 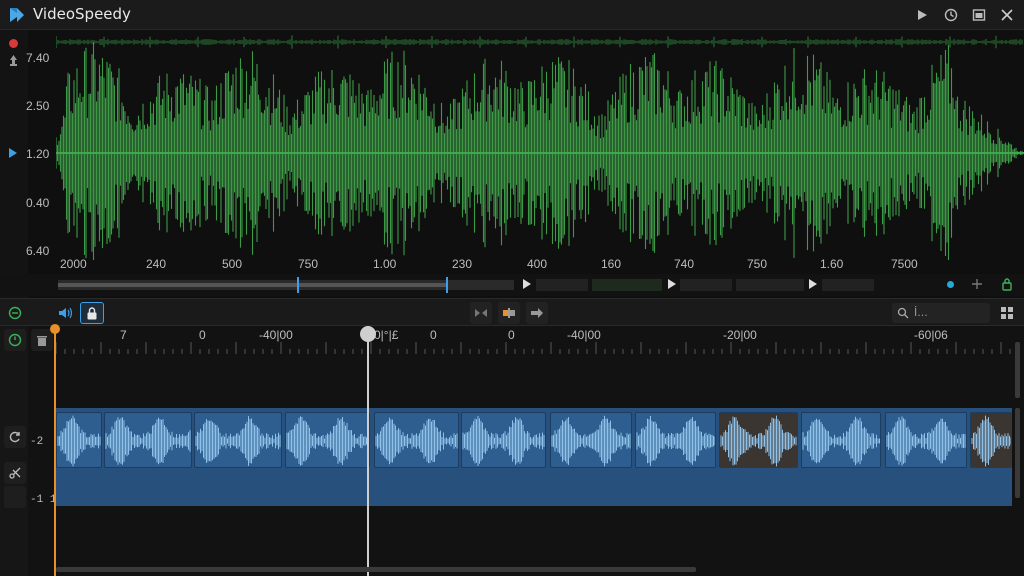 I want to click on scrub-end-handle, so click(x=447, y=285).